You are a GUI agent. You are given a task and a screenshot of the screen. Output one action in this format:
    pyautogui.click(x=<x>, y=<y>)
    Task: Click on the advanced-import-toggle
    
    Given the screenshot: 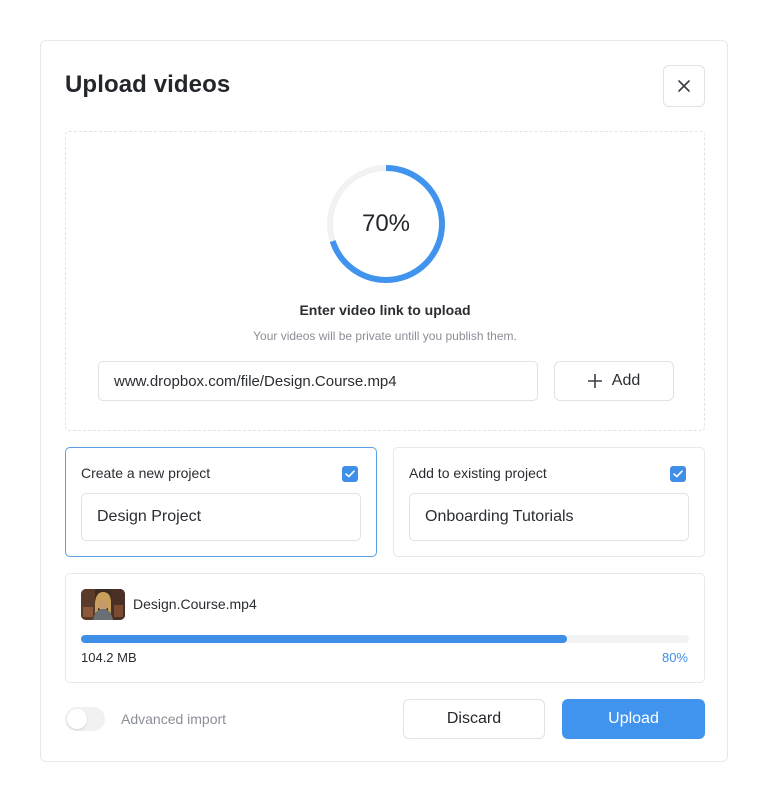 What is the action you would take?
    pyautogui.click(x=85, y=719)
    